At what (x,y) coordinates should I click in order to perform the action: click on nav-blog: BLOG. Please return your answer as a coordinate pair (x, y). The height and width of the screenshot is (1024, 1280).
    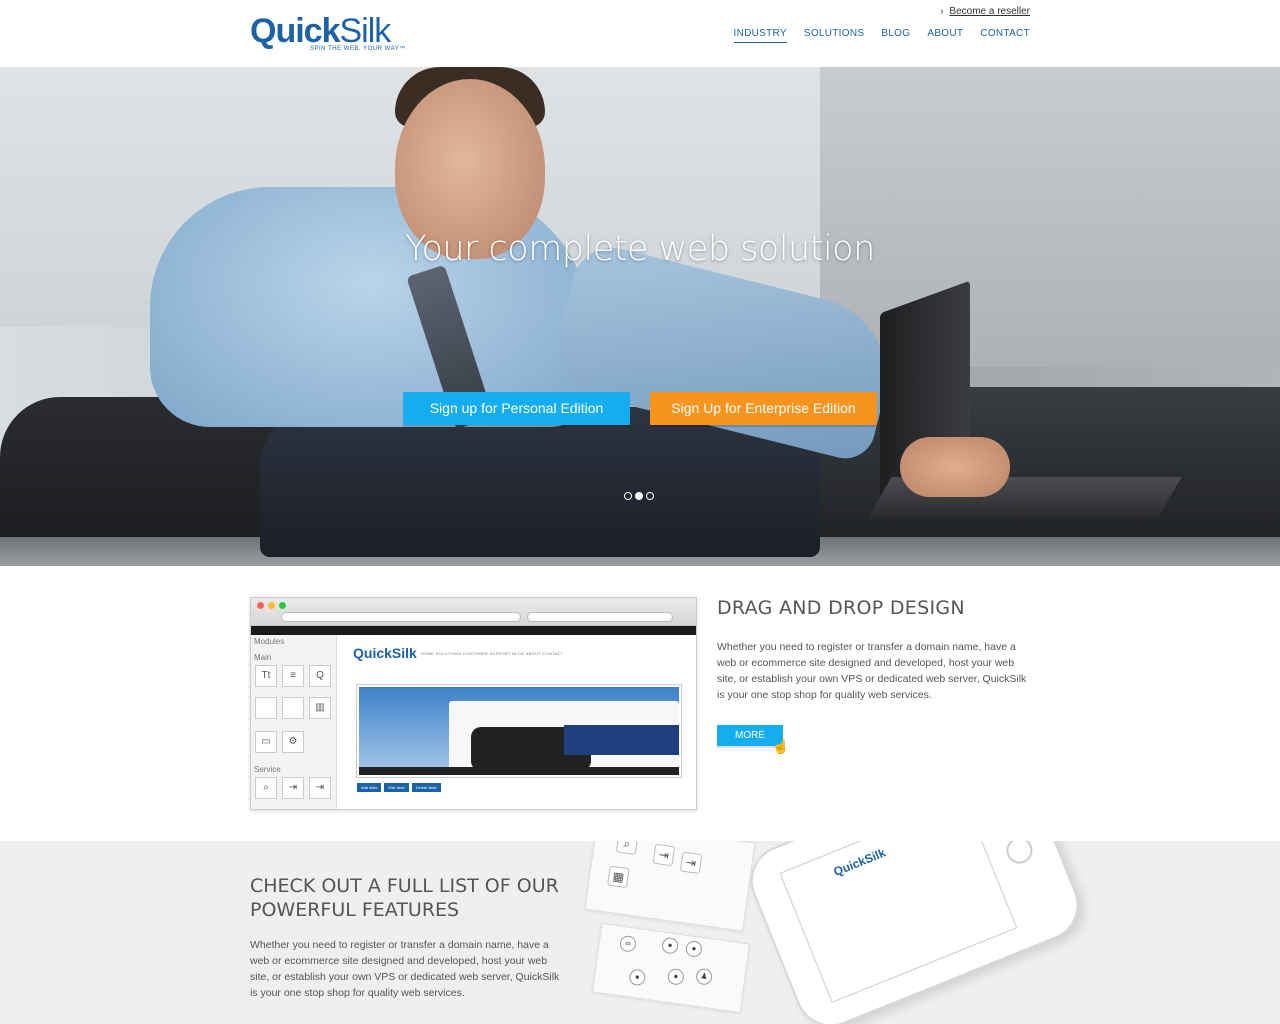
    Looking at the image, I should click on (895, 35).